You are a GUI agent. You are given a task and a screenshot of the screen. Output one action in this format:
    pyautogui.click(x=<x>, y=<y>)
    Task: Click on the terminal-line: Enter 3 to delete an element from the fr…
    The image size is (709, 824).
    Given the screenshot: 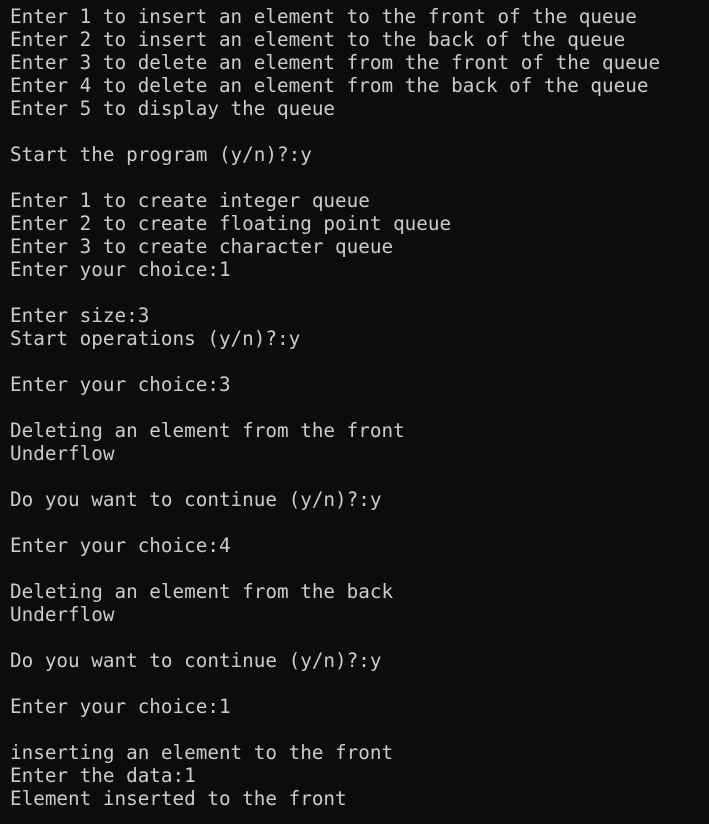 What is the action you would take?
    pyautogui.click(x=335, y=62)
    